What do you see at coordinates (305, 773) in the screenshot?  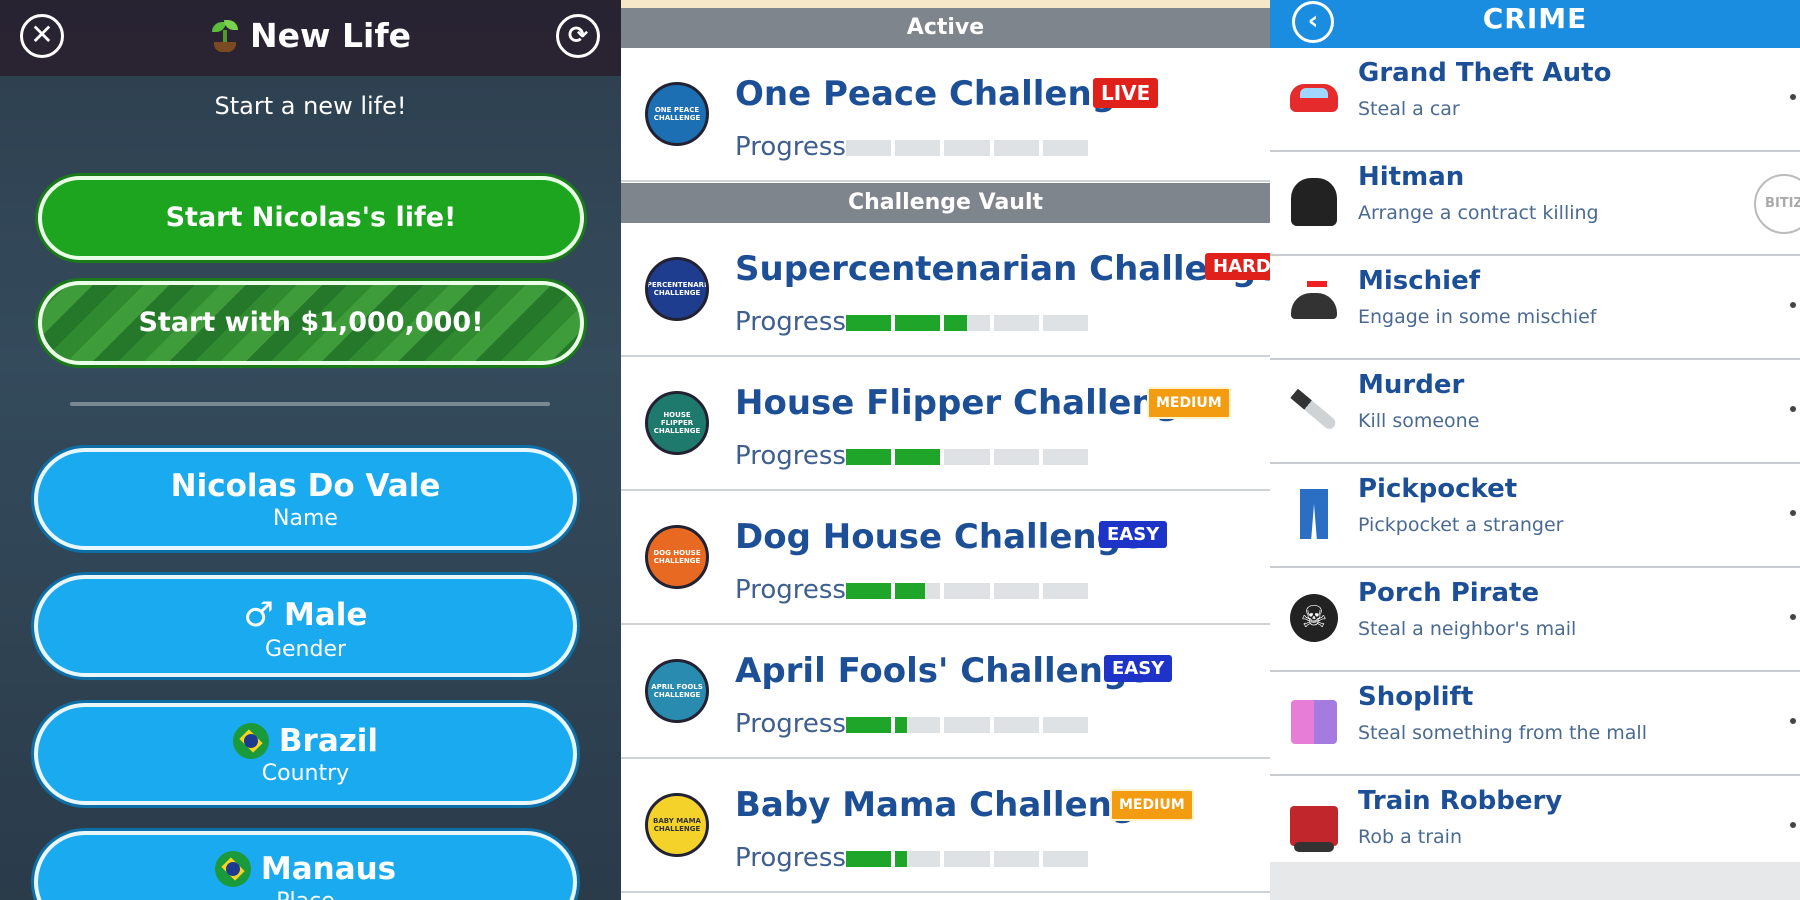 I see `country-label: Country` at bounding box center [305, 773].